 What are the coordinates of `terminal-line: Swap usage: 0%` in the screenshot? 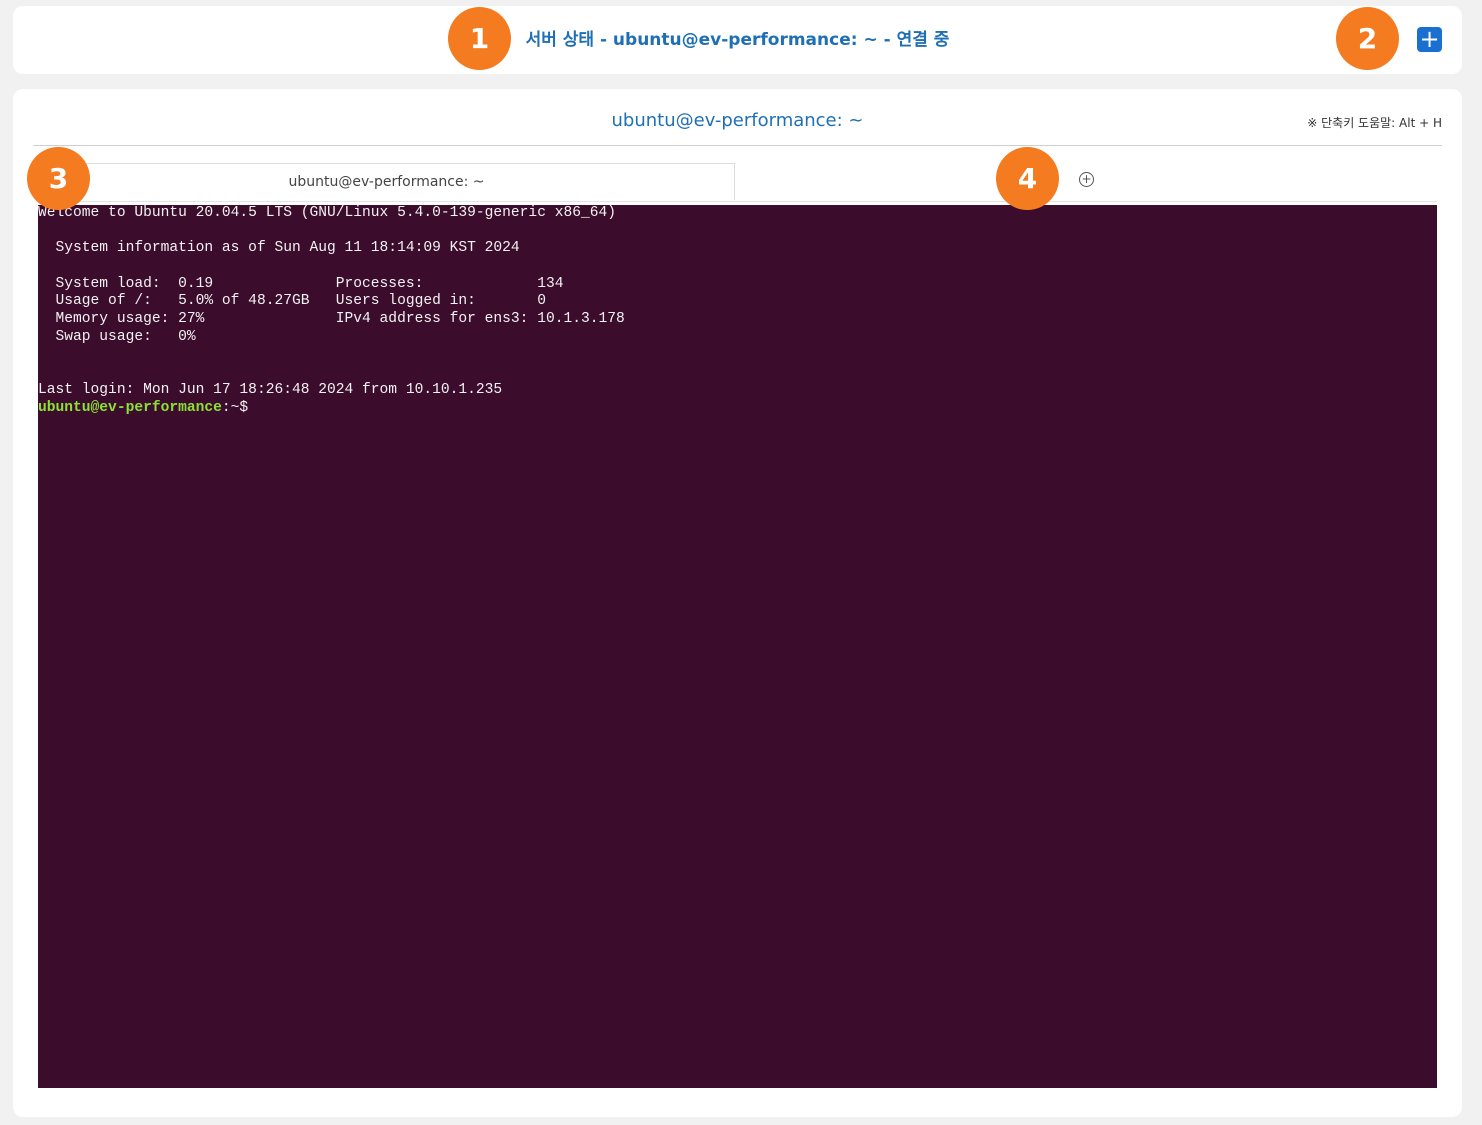 It's located at (117, 336).